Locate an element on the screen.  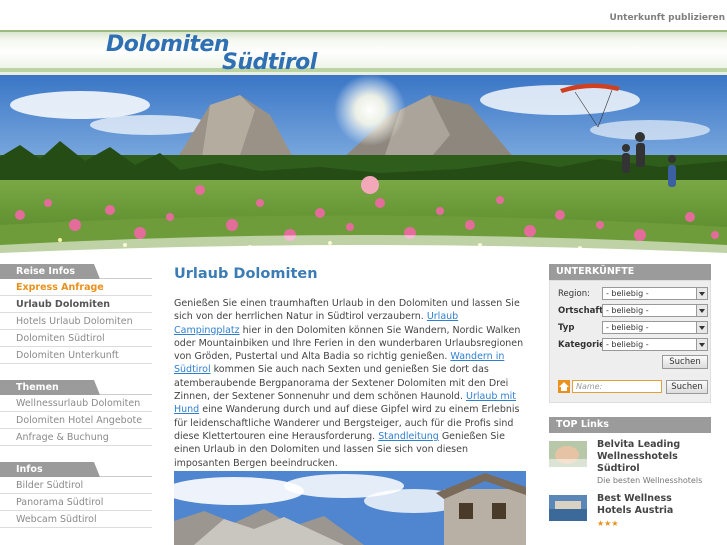
nav-item-bilder-suedtirol: Bilder Südtirol is located at coordinates (76, 485).